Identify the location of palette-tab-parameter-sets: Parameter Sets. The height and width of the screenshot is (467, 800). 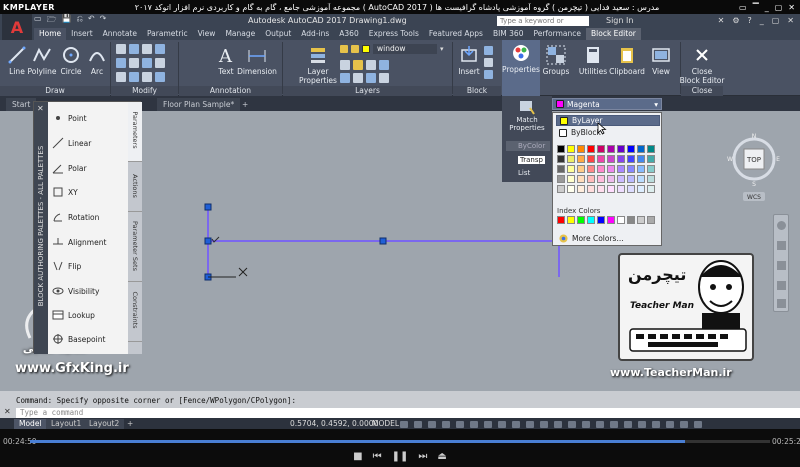
(135, 247).